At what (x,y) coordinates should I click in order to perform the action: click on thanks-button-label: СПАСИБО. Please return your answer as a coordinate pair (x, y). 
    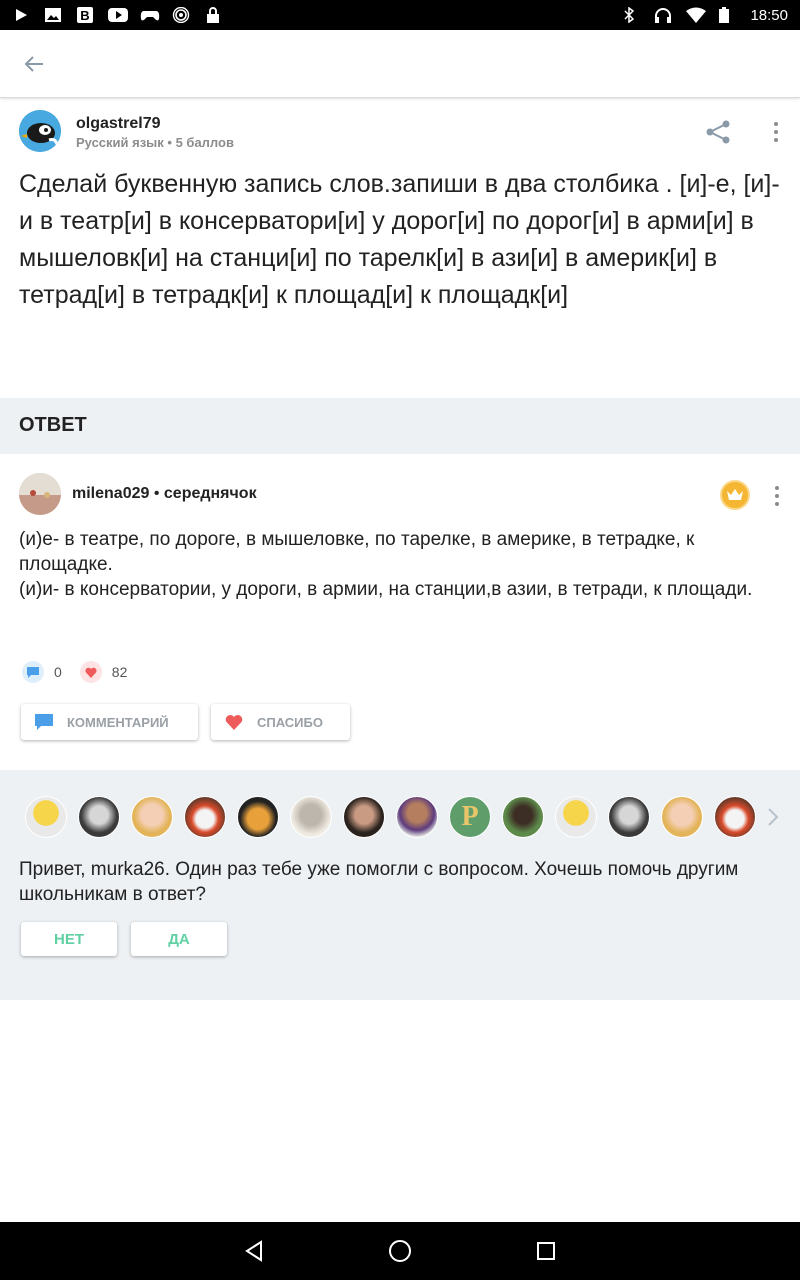
    Looking at the image, I should click on (290, 722).